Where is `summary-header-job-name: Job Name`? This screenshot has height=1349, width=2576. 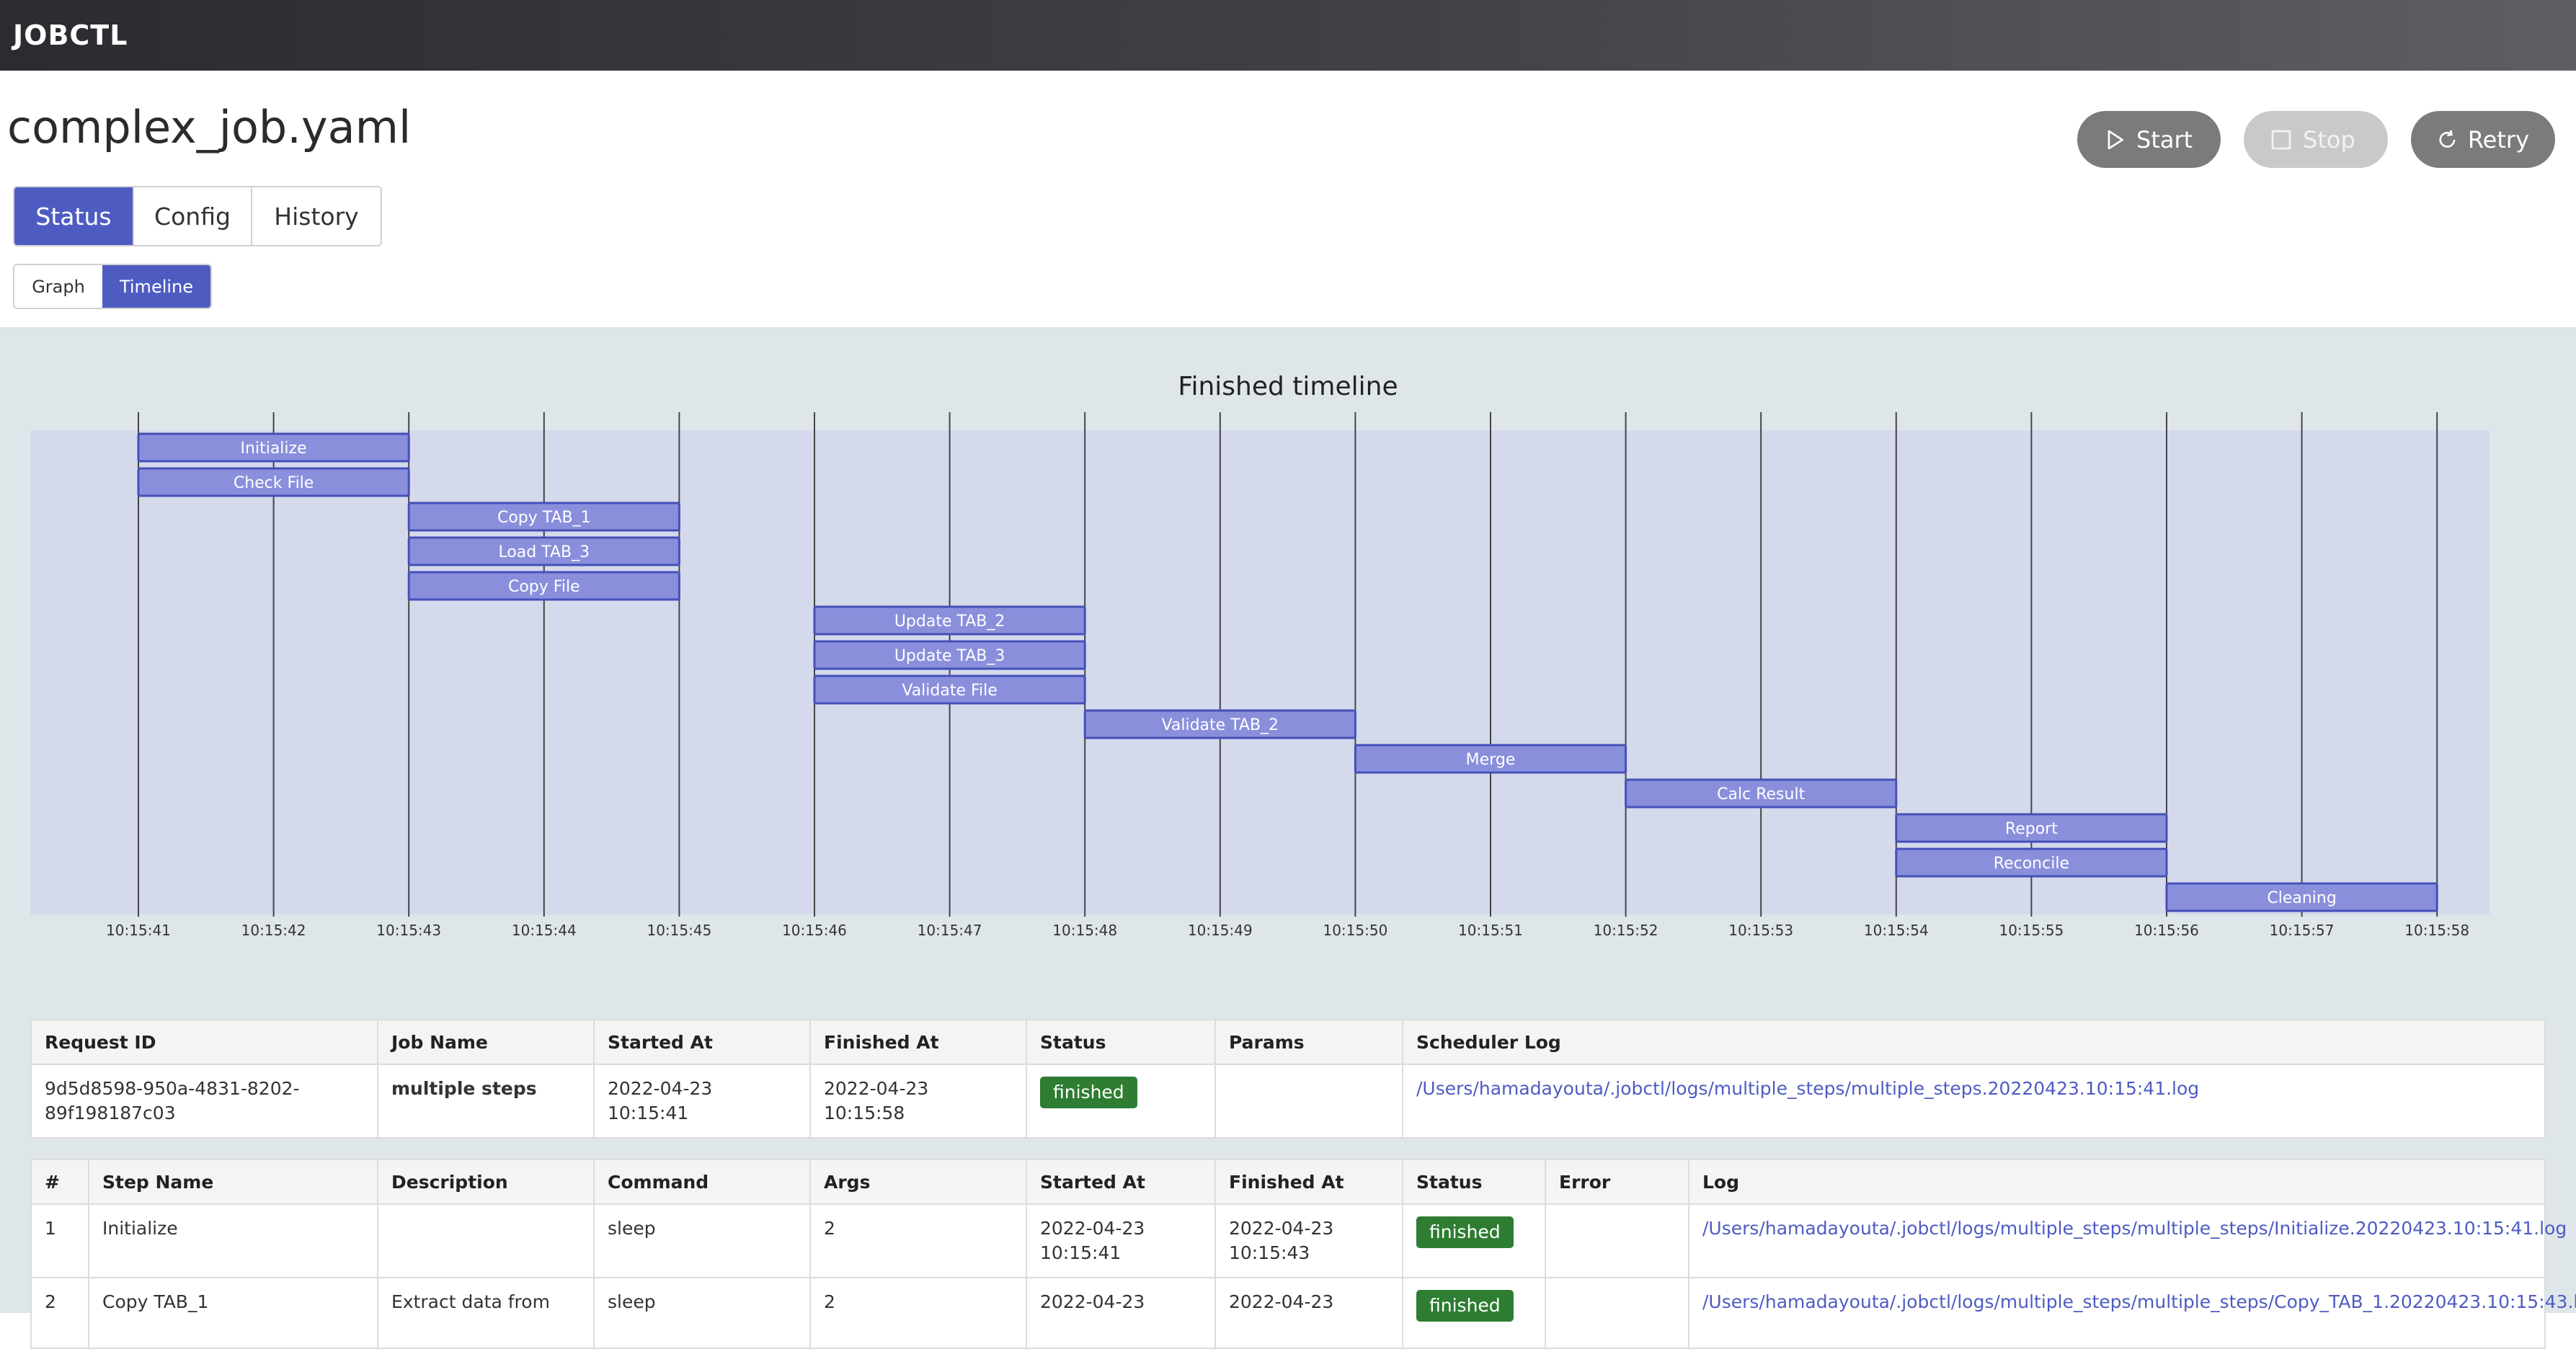 summary-header-job-name: Job Name is located at coordinates (486, 1042).